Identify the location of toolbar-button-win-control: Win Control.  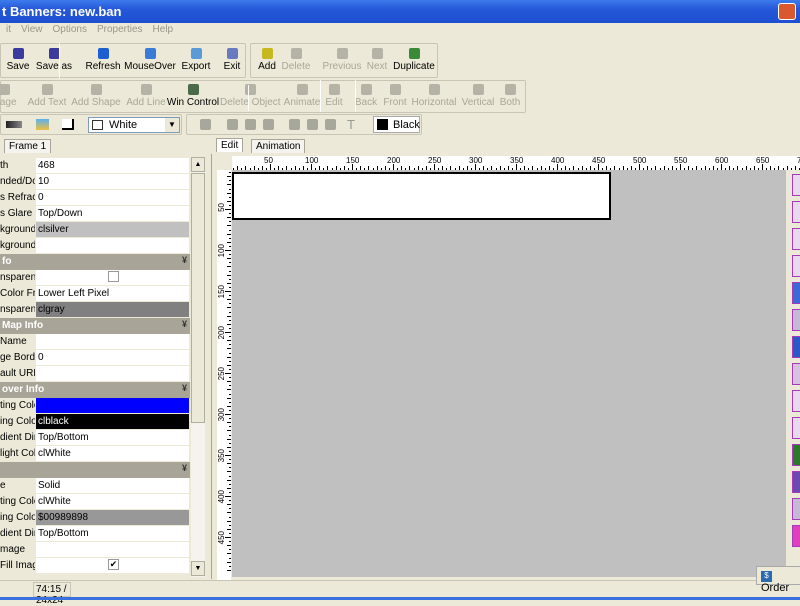
(193, 96).